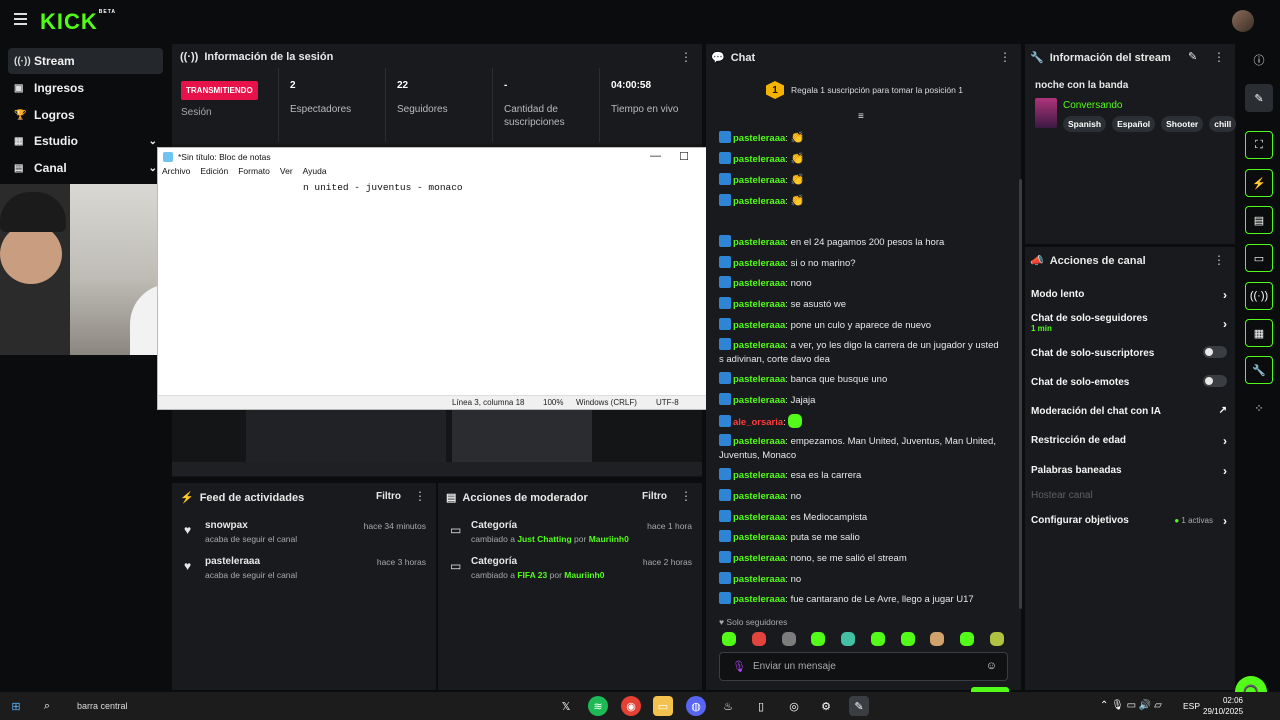 The height and width of the screenshot is (720, 1280). I want to click on minimize-icon: —, so click(655, 156).